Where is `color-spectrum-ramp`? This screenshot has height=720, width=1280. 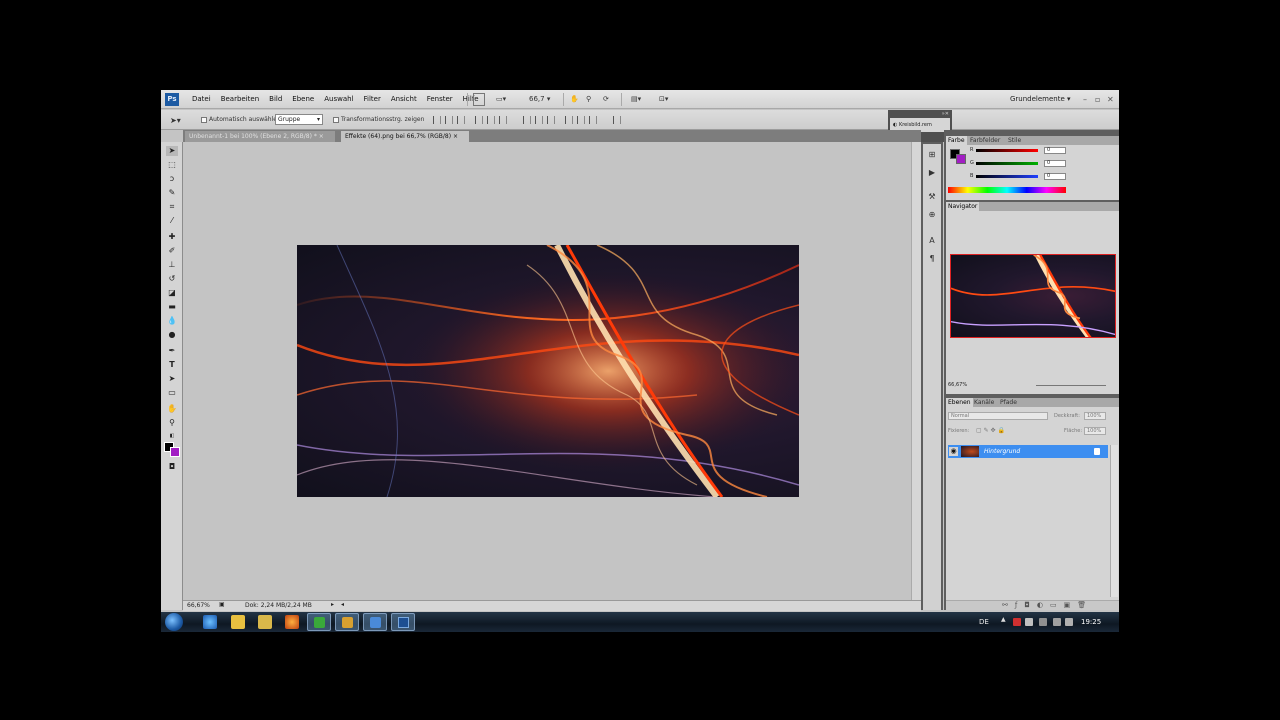
color-spectrum-ramp is located at coordinates (1007, 190).